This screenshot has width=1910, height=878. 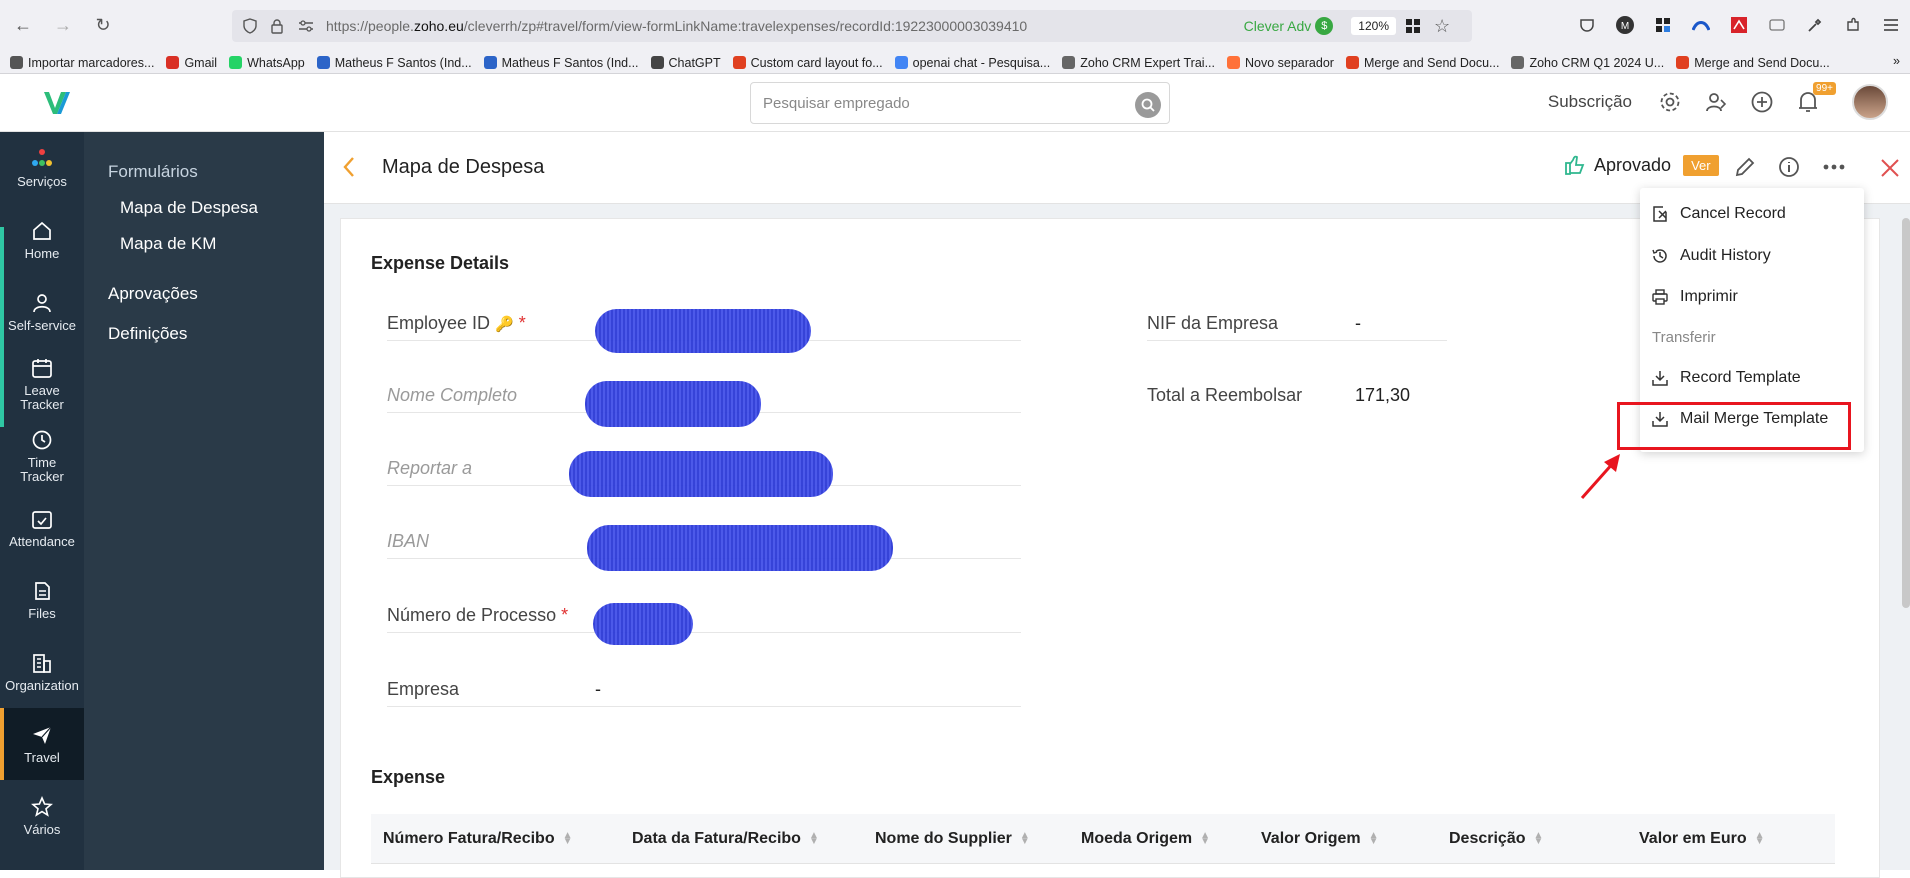 What do you see at coordinates (1834, 167) in the screenshot?
I see `more-options-icon` at bounding box center [1834, 167].